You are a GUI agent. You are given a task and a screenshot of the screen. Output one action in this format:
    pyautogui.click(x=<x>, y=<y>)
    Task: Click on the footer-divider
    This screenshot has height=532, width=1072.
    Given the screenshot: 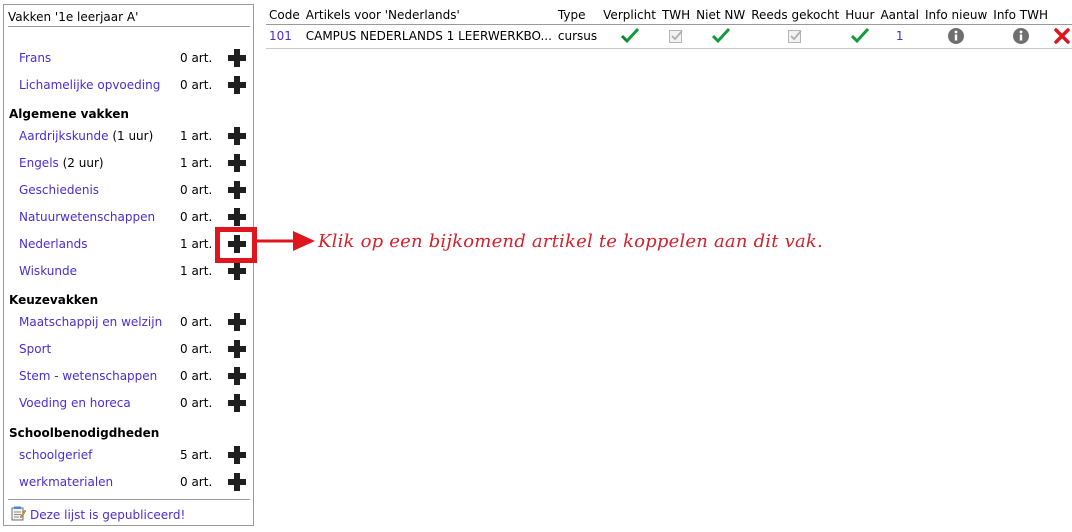 What is the action you would take?
    pyautogui.click(x=129, y=499)
    